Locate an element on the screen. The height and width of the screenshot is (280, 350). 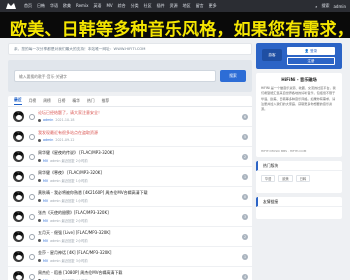
reply-count-badge: 6 is located at coordinates (244, 117).